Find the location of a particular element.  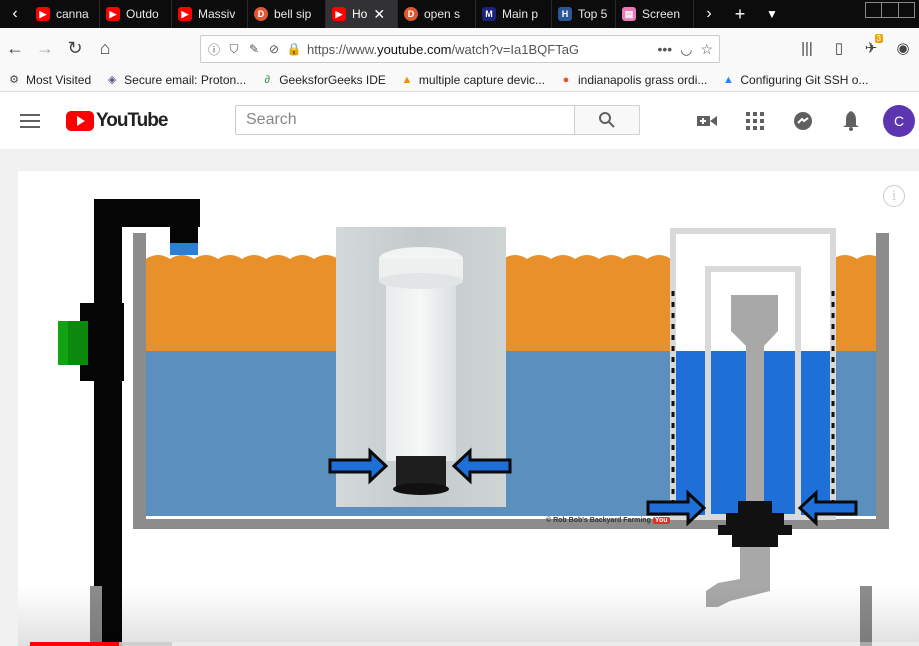

tracking-protection-icon: ⛉ is located at coordinates (234, 49).